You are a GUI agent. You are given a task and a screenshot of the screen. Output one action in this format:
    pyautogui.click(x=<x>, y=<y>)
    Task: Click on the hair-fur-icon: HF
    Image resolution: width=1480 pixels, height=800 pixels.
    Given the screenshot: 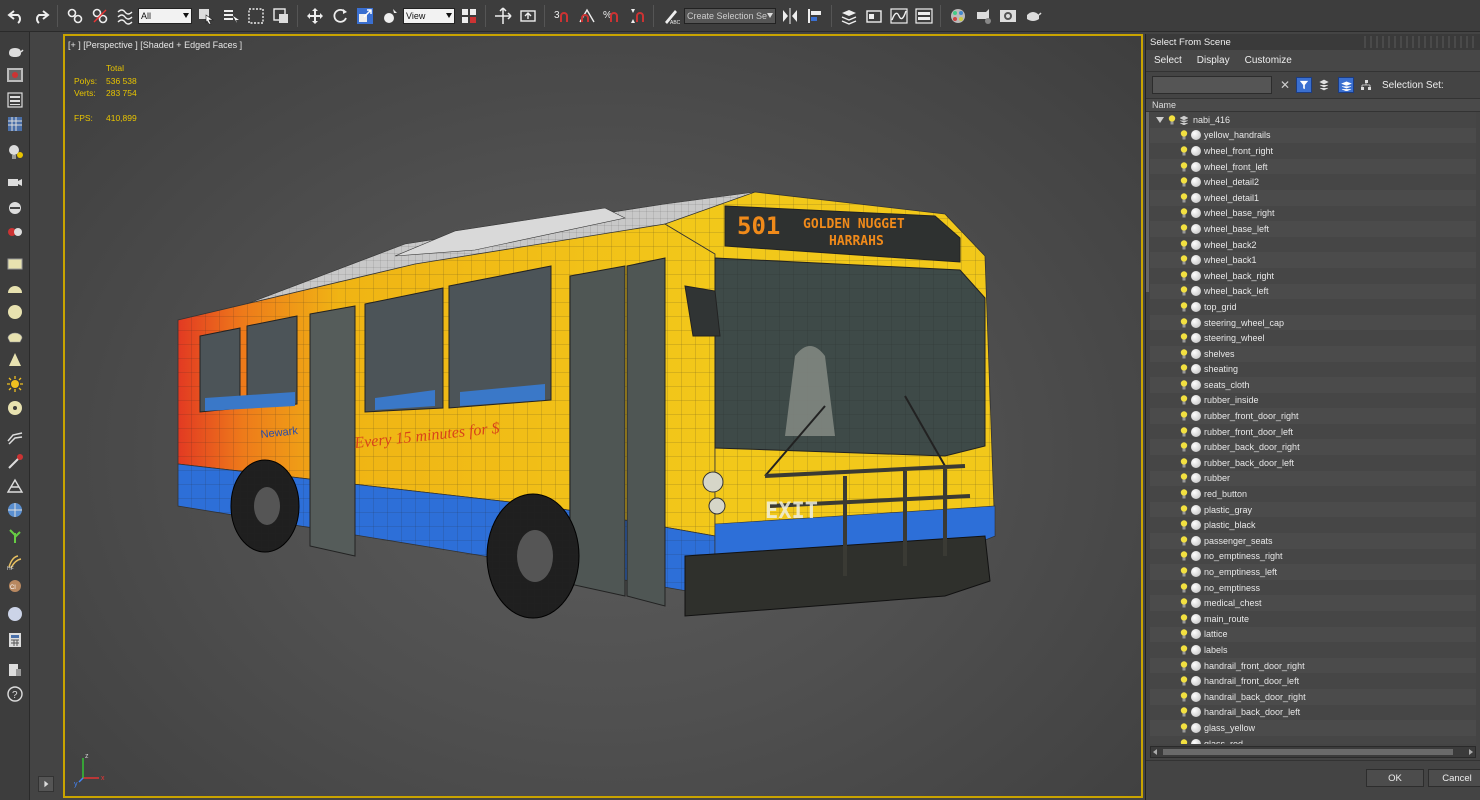 What is the action you would take?
    pyautogui.click(x=15, y=562)
    